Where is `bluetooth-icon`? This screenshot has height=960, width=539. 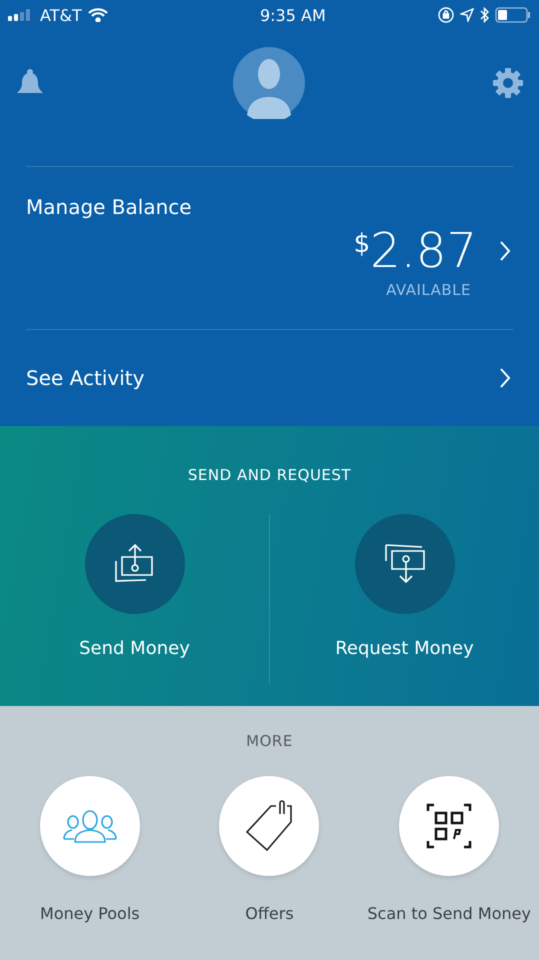
bluetooth-icon is located at coordinates (484, 15).